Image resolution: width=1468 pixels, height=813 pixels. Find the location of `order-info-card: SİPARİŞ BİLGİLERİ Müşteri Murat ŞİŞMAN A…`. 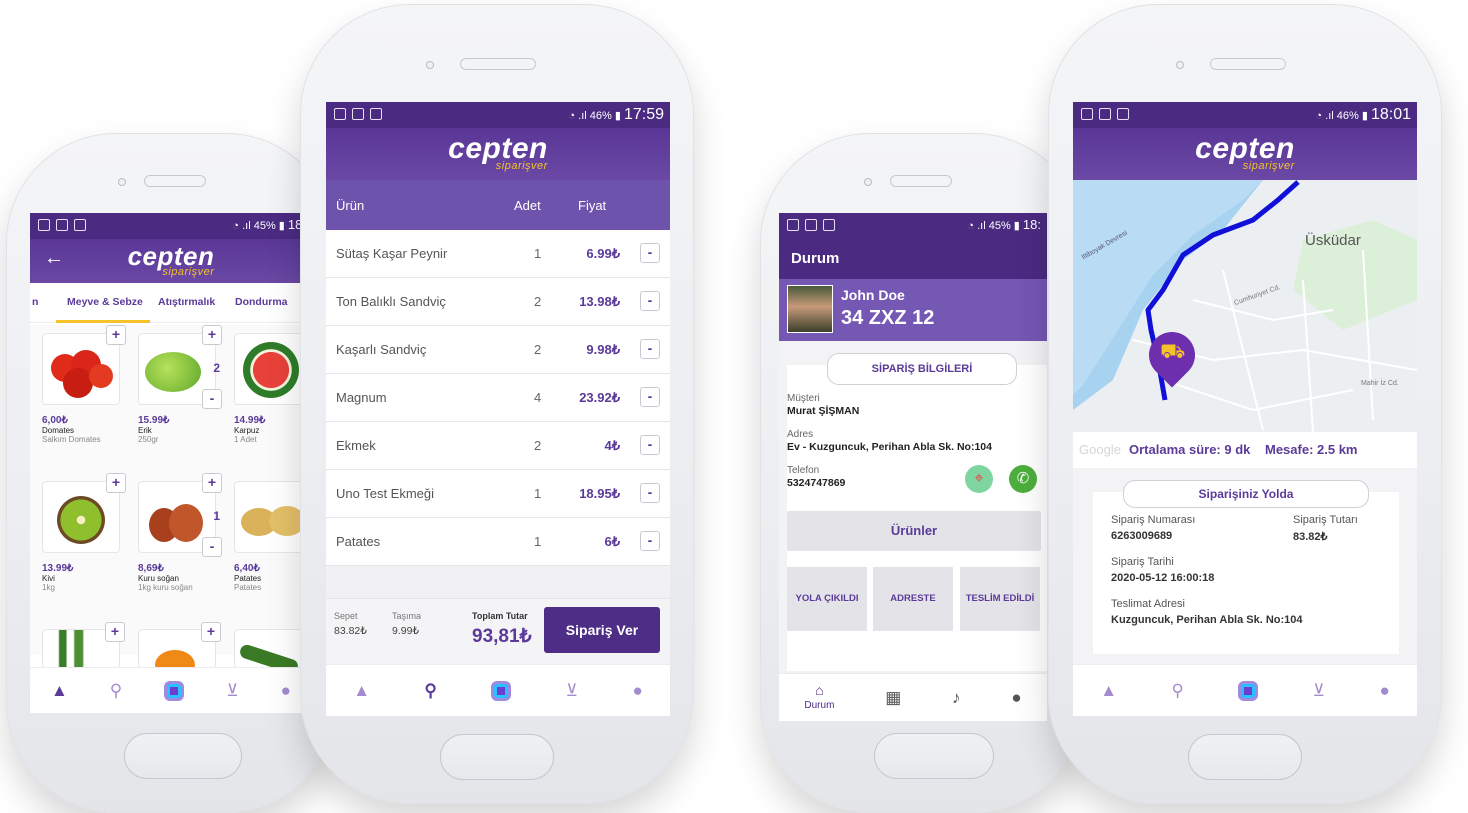

order-info-card: SİPARİŞ BİLGİLERİ Müşteri Murat ŞİŞMAN A… is located at coordinates (917, 512).